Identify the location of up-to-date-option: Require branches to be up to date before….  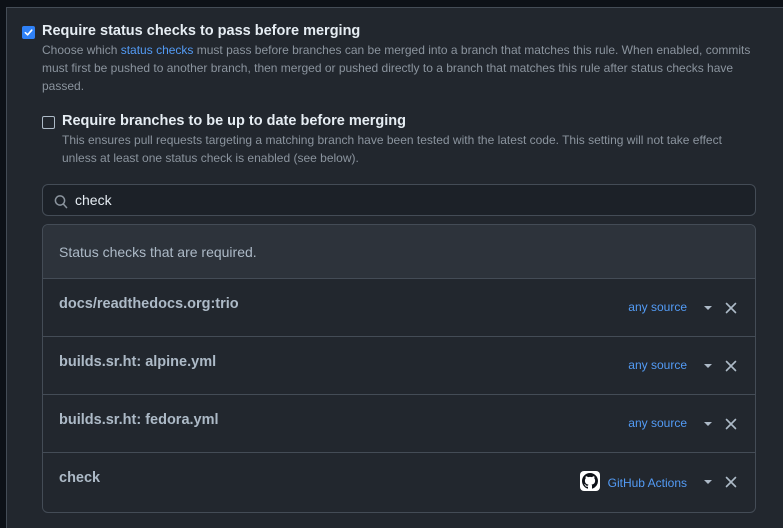
(382, 139).